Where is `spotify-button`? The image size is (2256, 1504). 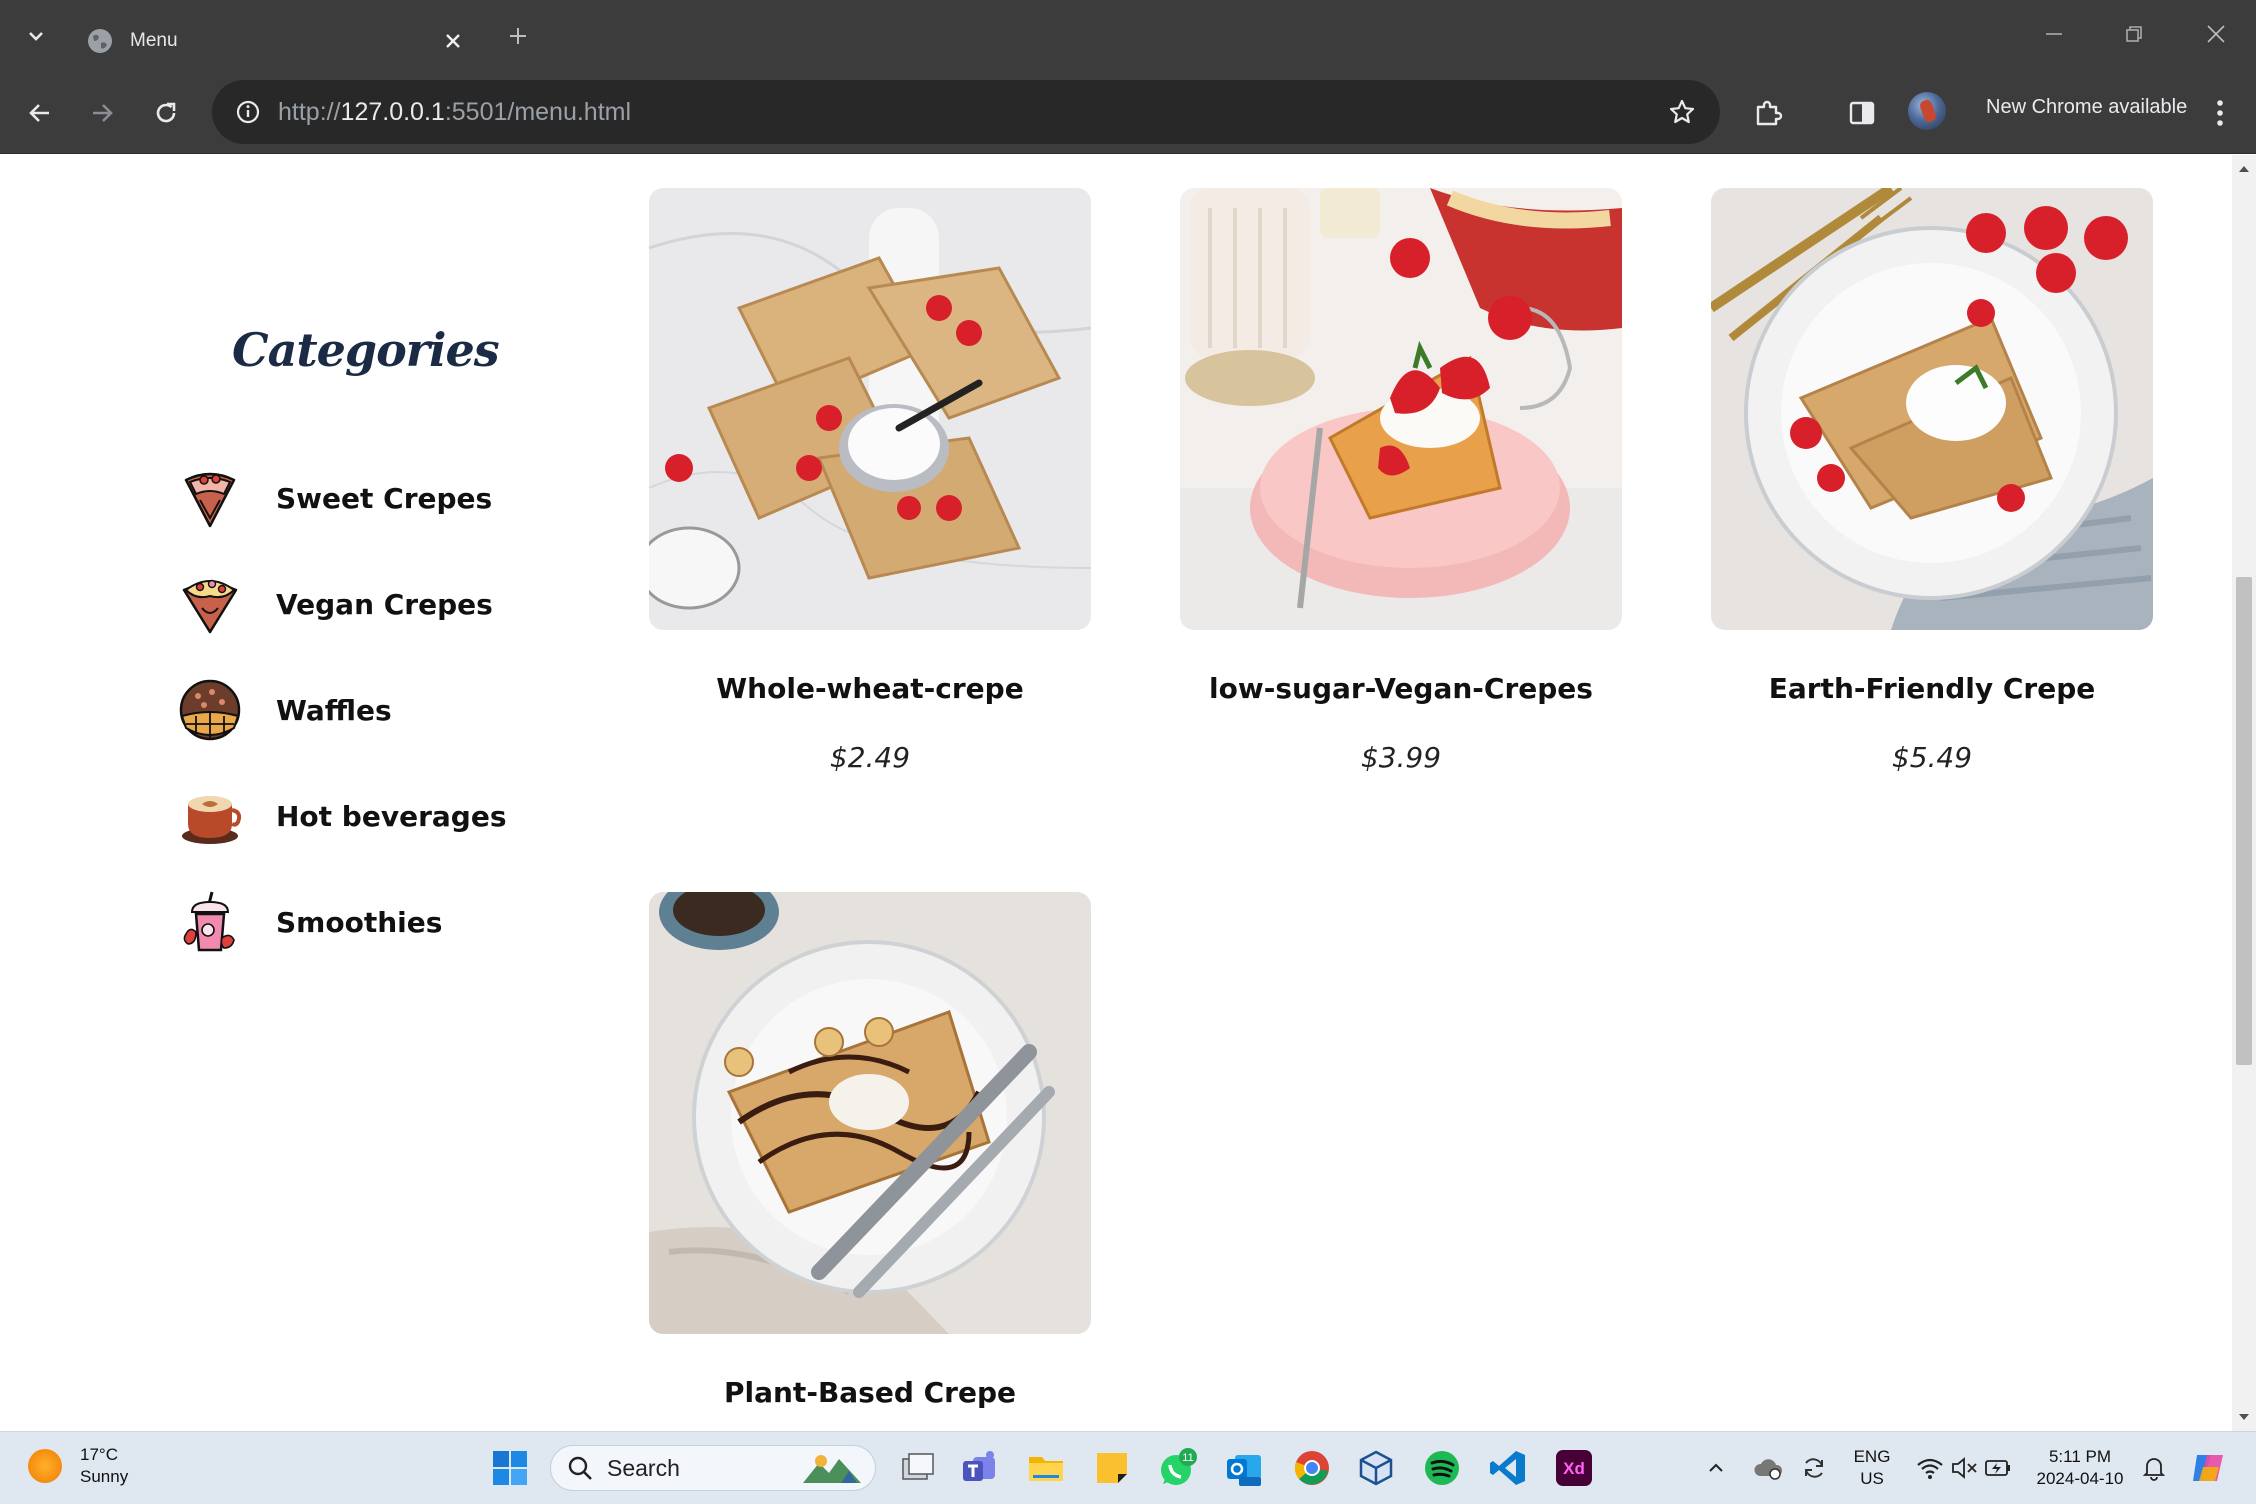
spotify-button is located at coordinates (1442, 1468).